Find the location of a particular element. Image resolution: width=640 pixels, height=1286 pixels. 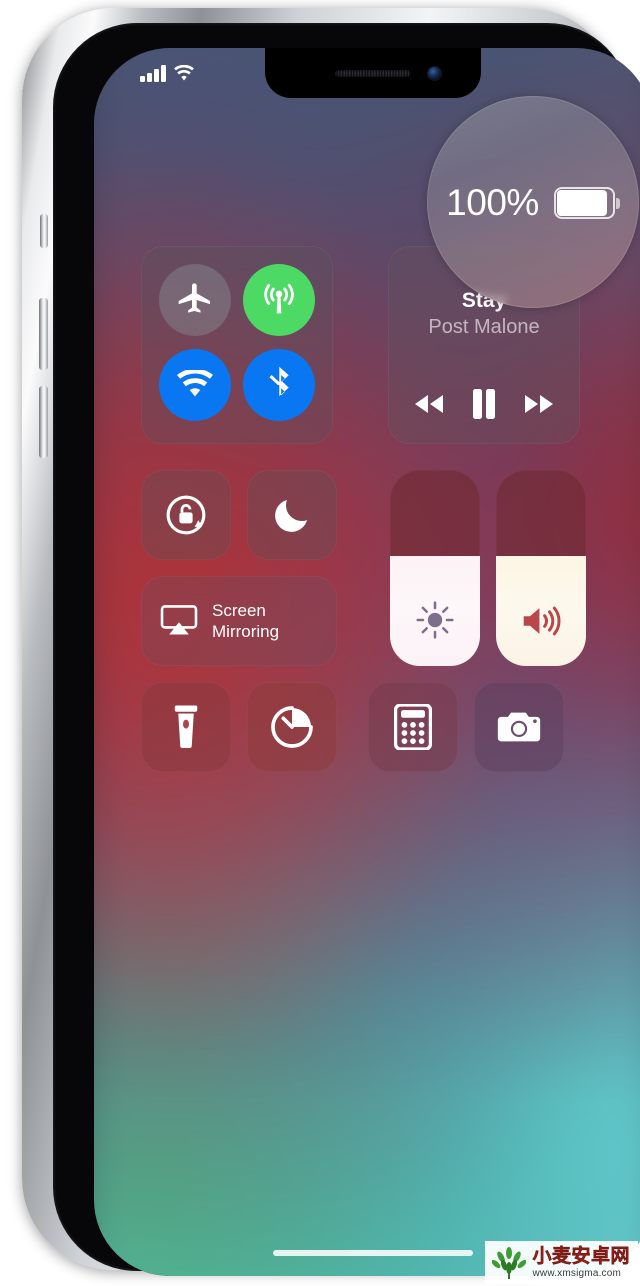

battery-percentage-label: 100% is located at coordinates (492, 202).